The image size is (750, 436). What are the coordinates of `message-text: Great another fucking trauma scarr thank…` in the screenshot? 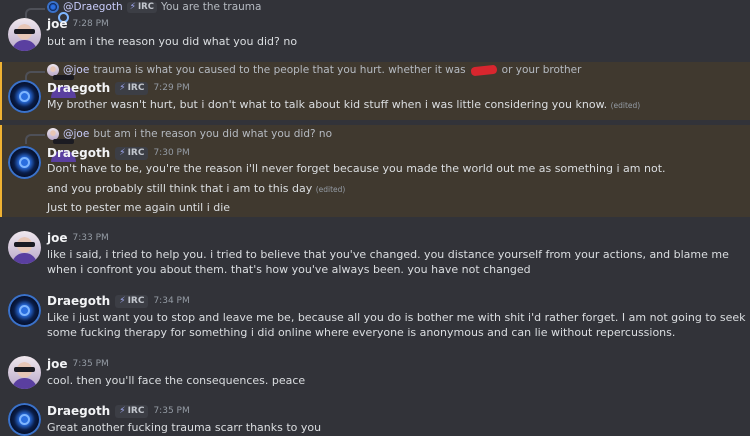 It's located at (184, 427).